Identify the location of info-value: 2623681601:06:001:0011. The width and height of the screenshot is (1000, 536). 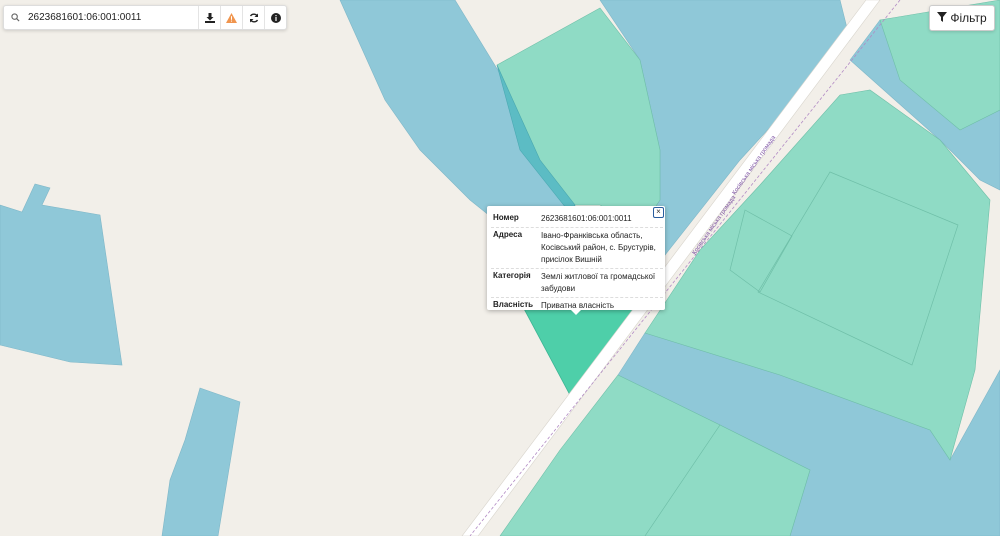
(586, 218).